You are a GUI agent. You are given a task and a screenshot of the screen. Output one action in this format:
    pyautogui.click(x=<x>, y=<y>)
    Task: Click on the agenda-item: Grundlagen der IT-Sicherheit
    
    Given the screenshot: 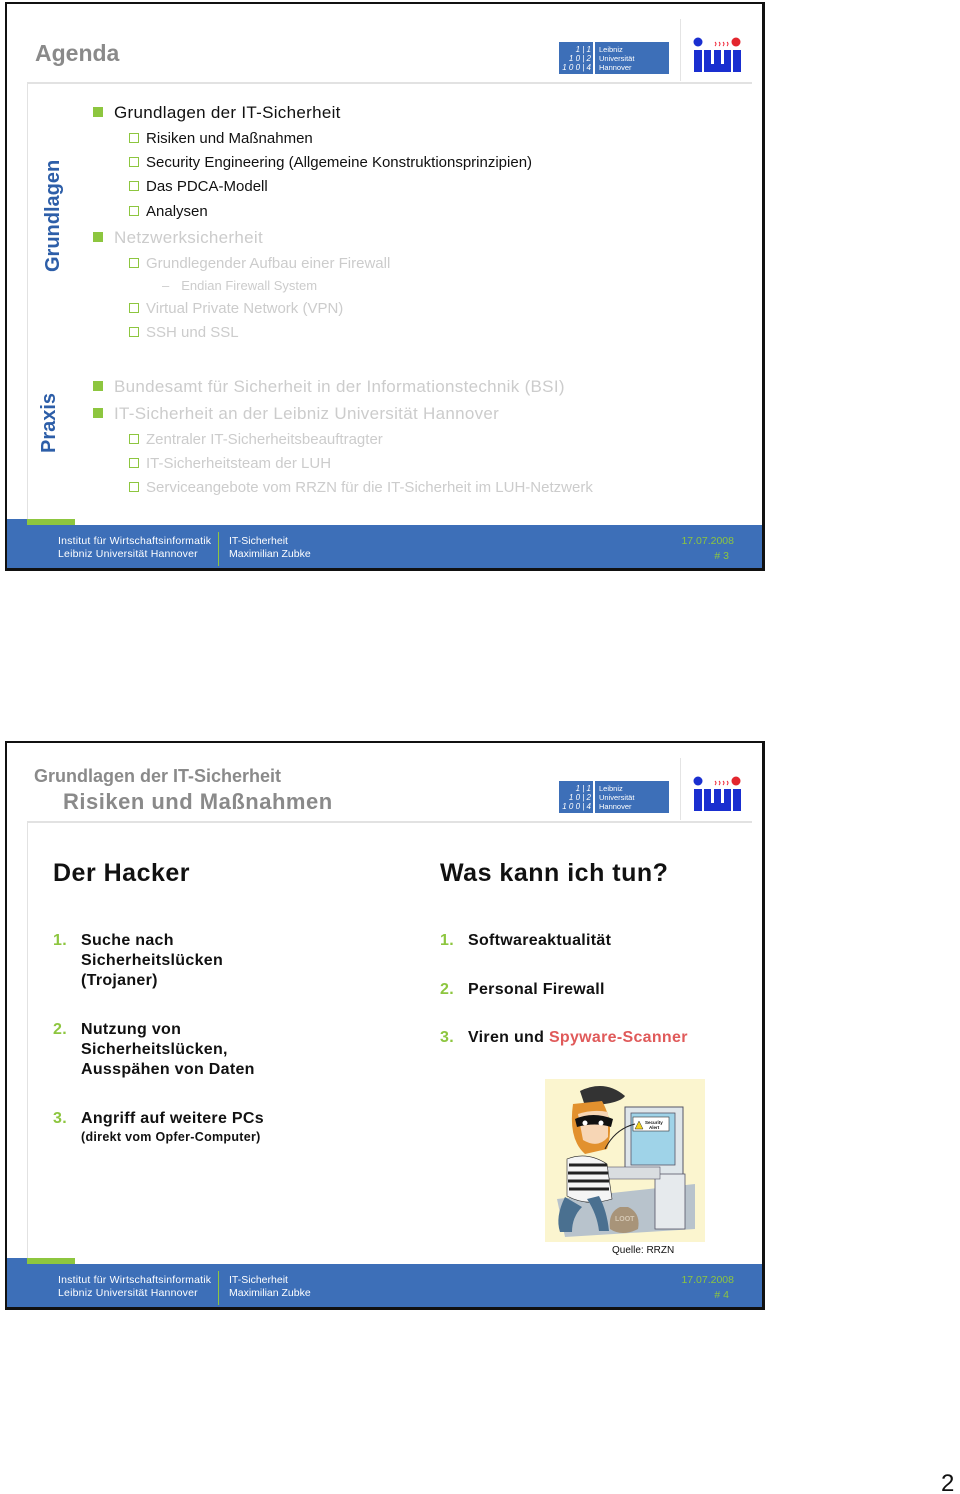 What is the action you would take?
    pyautogui.click(x=217, y=113)
    